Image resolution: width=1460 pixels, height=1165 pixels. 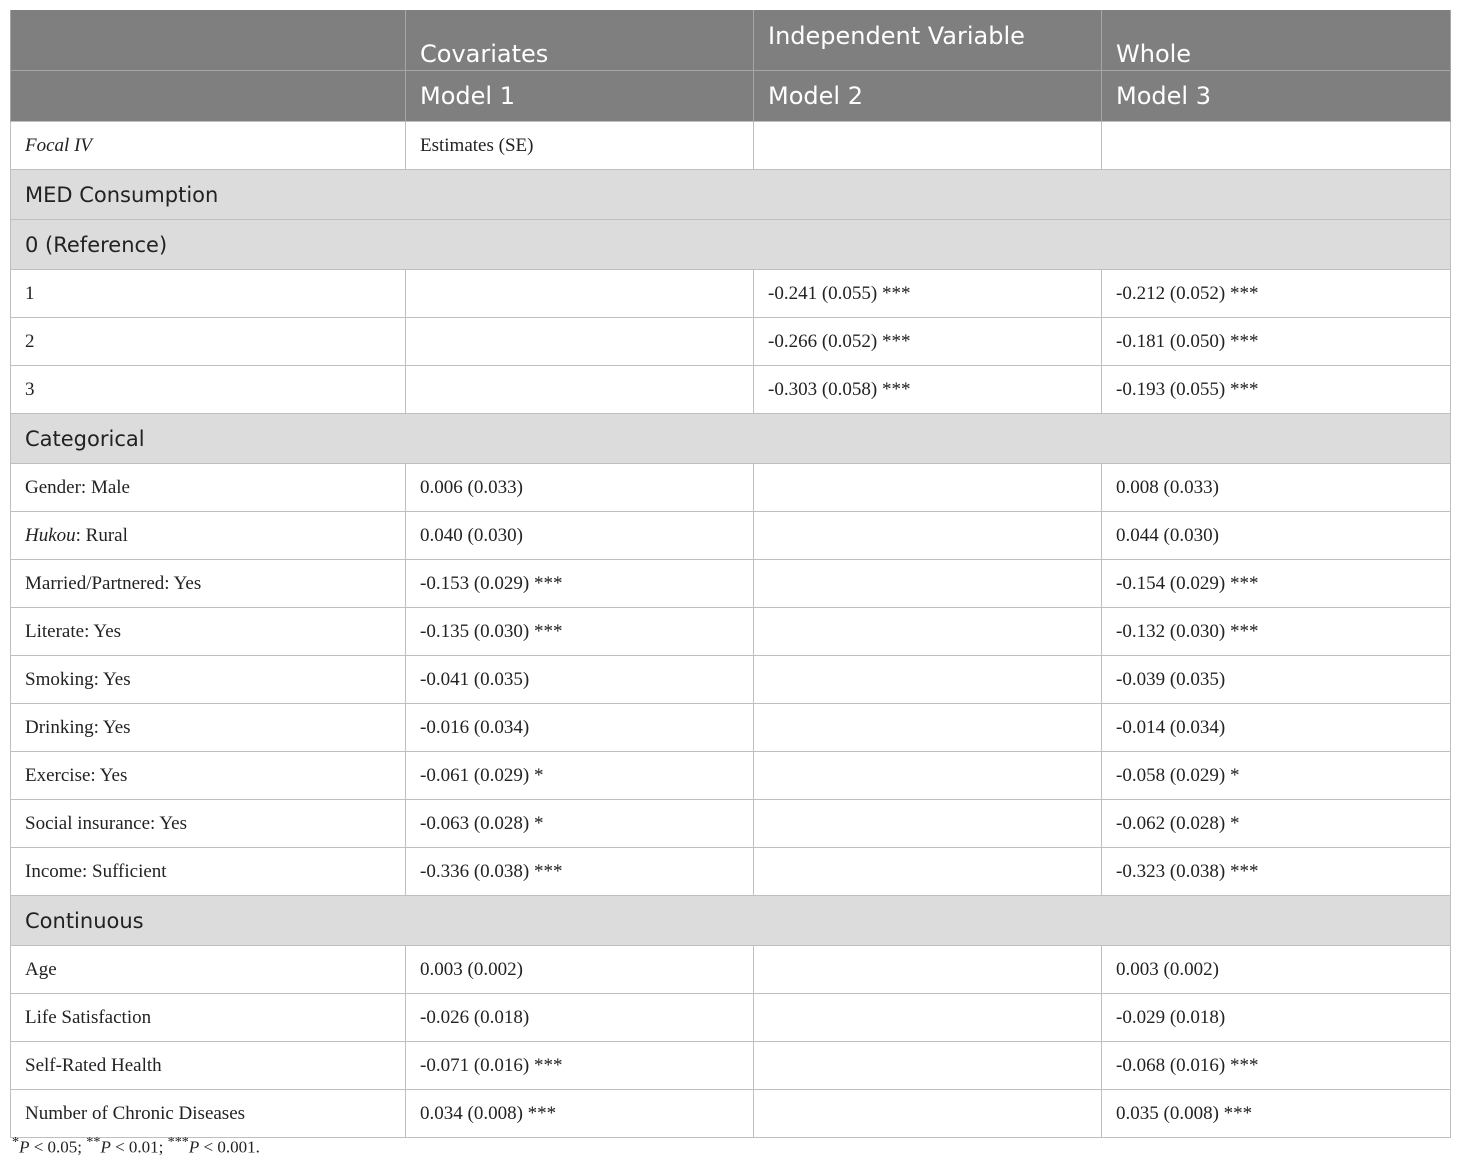 I want to click on footnote-p-2: P, so click(x=105, y=1147).